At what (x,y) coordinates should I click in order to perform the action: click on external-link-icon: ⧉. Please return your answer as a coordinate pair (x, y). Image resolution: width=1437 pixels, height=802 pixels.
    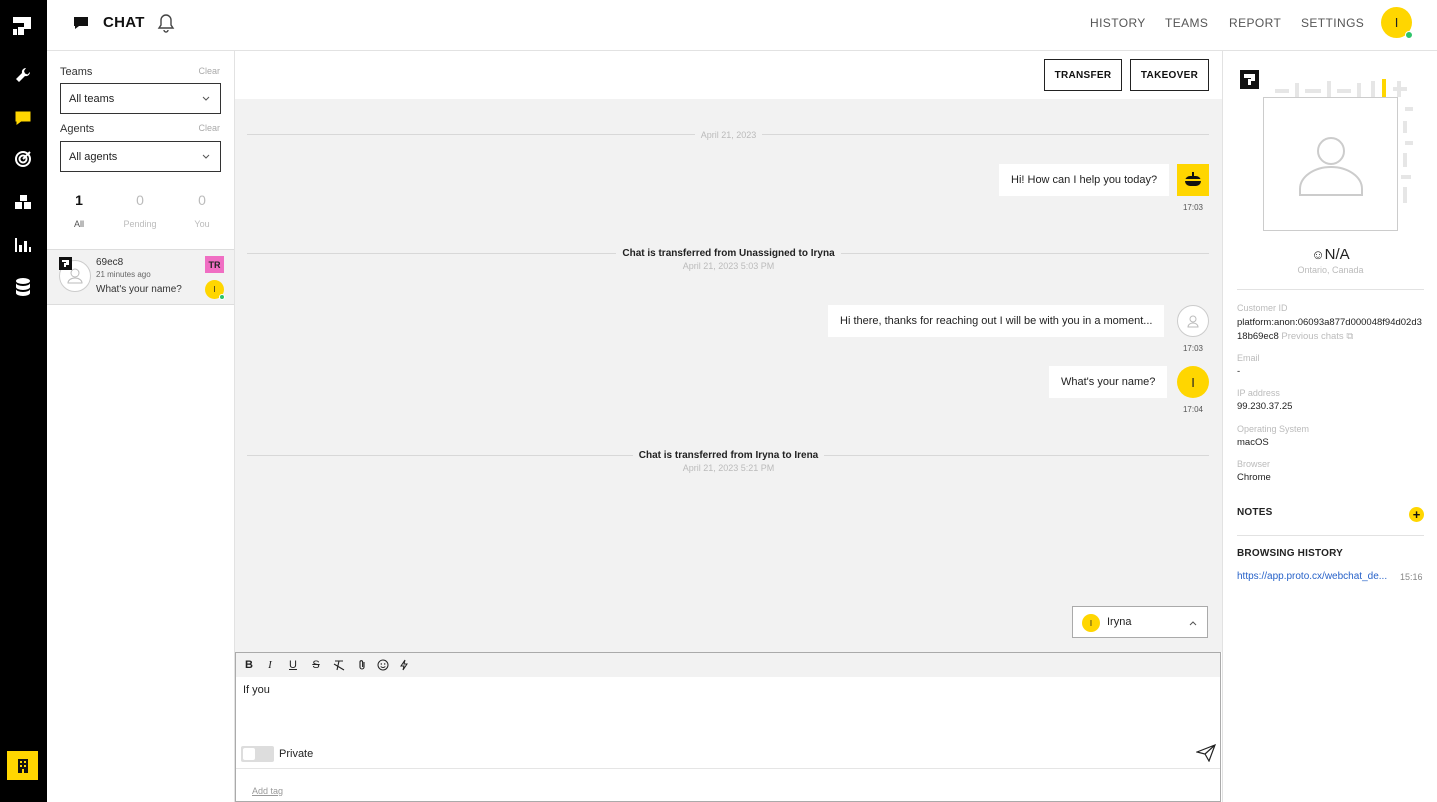
    Looking at the image, I should click on (1349, 336).